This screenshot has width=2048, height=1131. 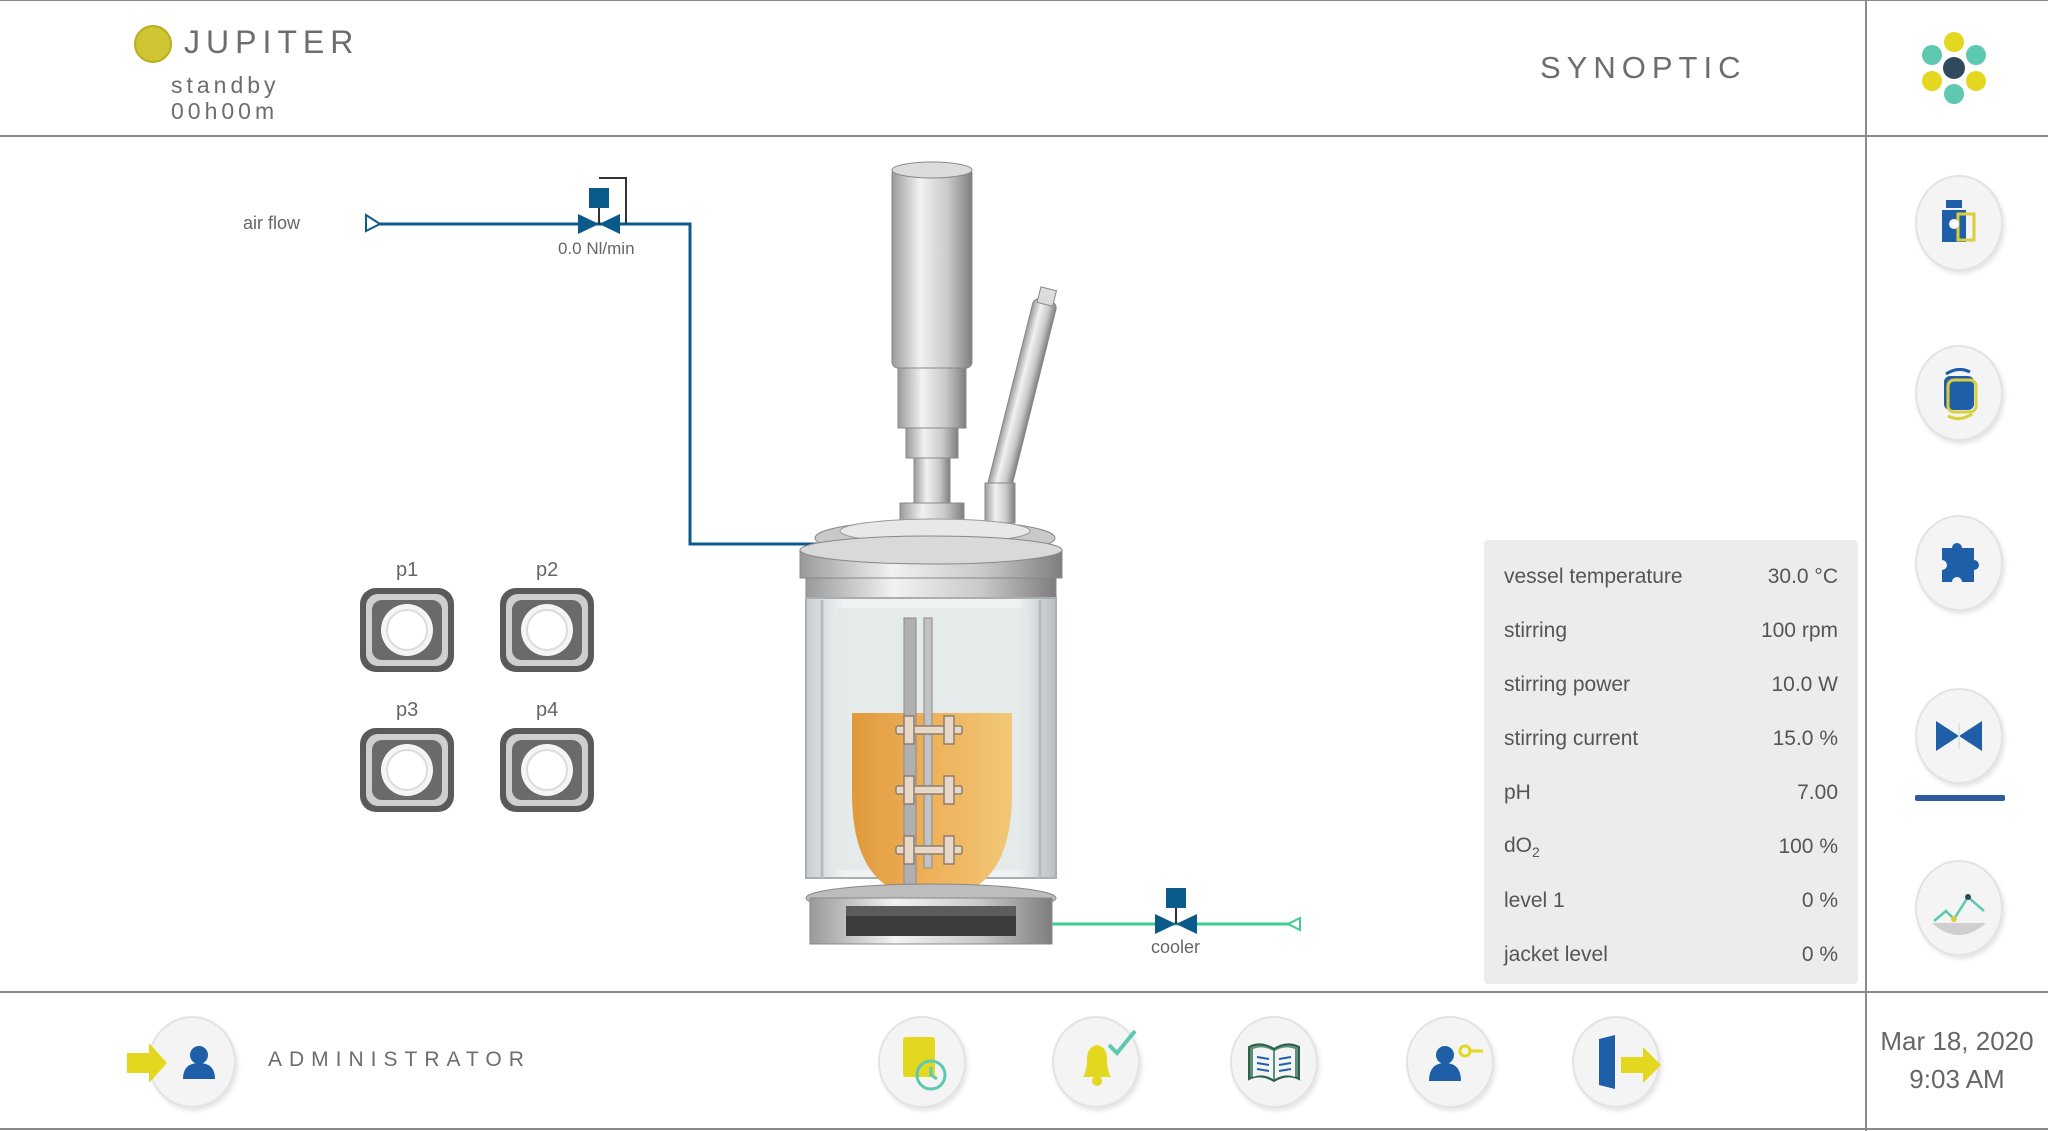 What do you see at coordinates (1671, 847) in the screenshot?
I see `measurement-row: dO2 100 %` at bounding box center [1671, 847].